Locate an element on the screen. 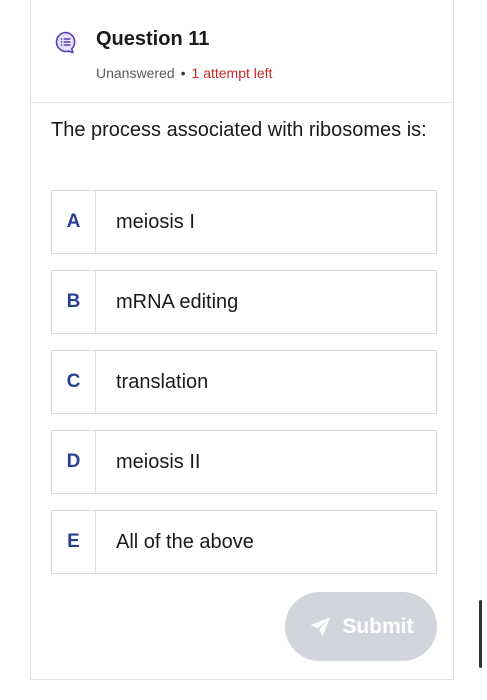 This screenshot has height=700, width=487. send-icon is located at coordinates (320, 626).